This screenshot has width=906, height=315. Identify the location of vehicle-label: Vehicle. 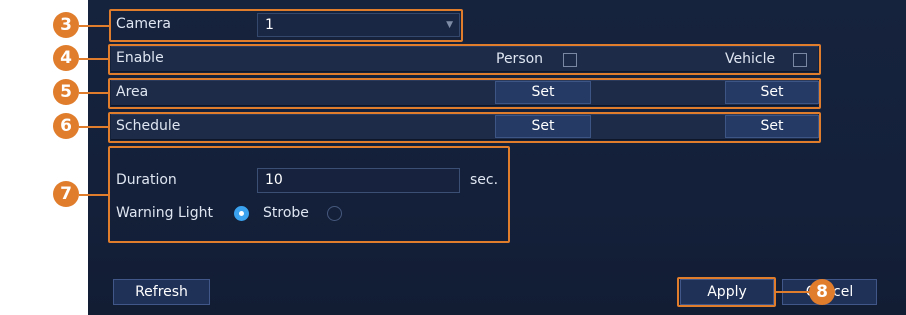
(750, 59).